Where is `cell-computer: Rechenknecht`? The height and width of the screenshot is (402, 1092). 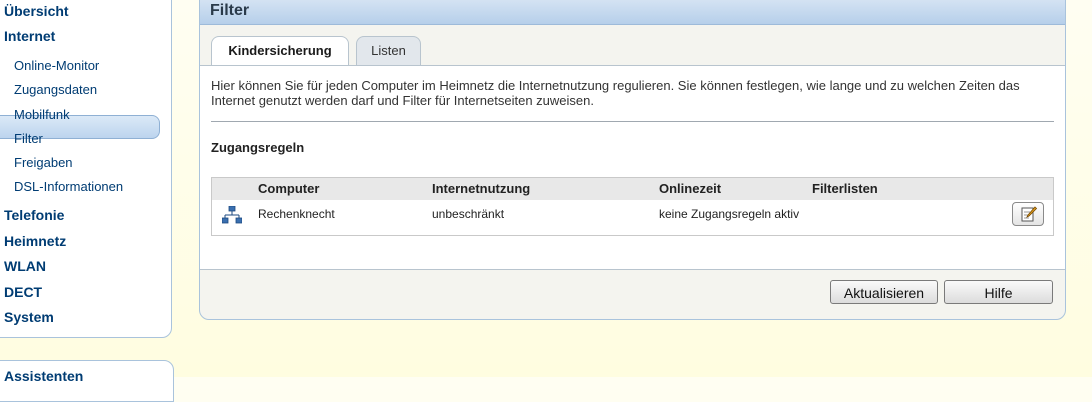
cell-computer: Rechenknecht is located at coordinates (296, 214).